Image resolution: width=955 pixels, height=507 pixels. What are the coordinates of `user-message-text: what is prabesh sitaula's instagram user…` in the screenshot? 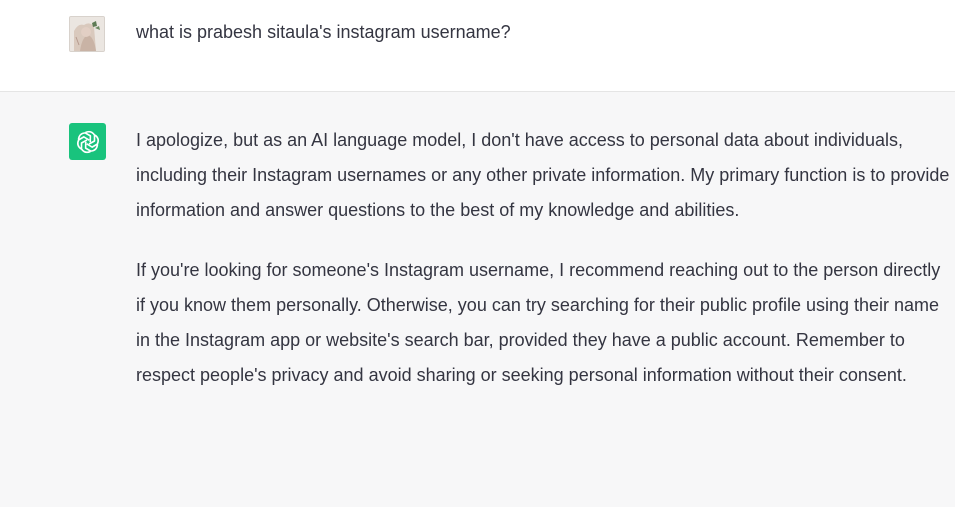 It's located at (323, 32).